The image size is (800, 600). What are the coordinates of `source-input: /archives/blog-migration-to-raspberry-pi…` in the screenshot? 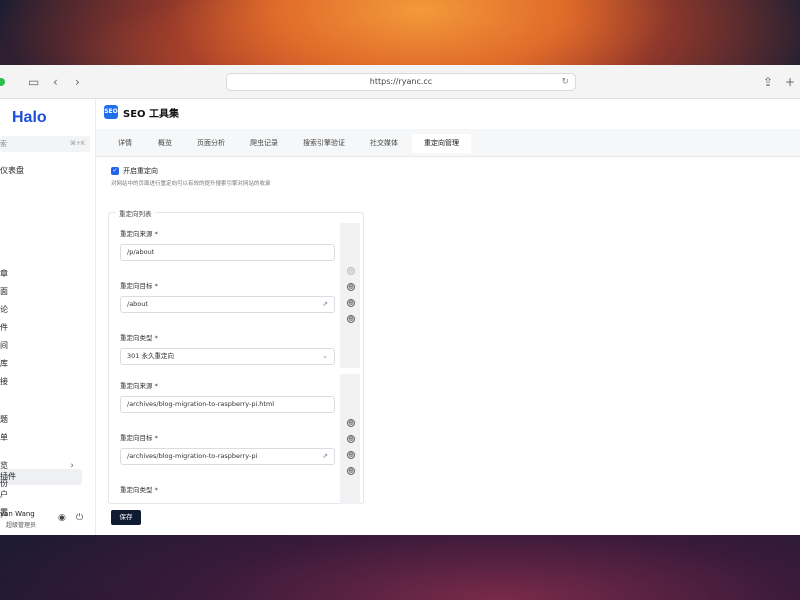 It's located at (227, 404).